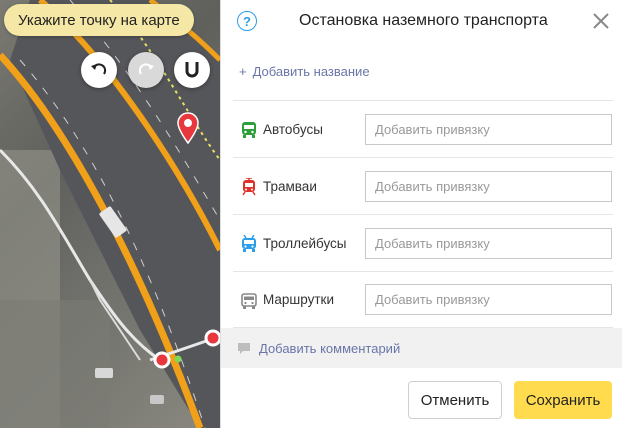 This screenshot has width=622, height=428. I want to click on panel-header: ? Остановка наземного транспорта, so click(421, 21).